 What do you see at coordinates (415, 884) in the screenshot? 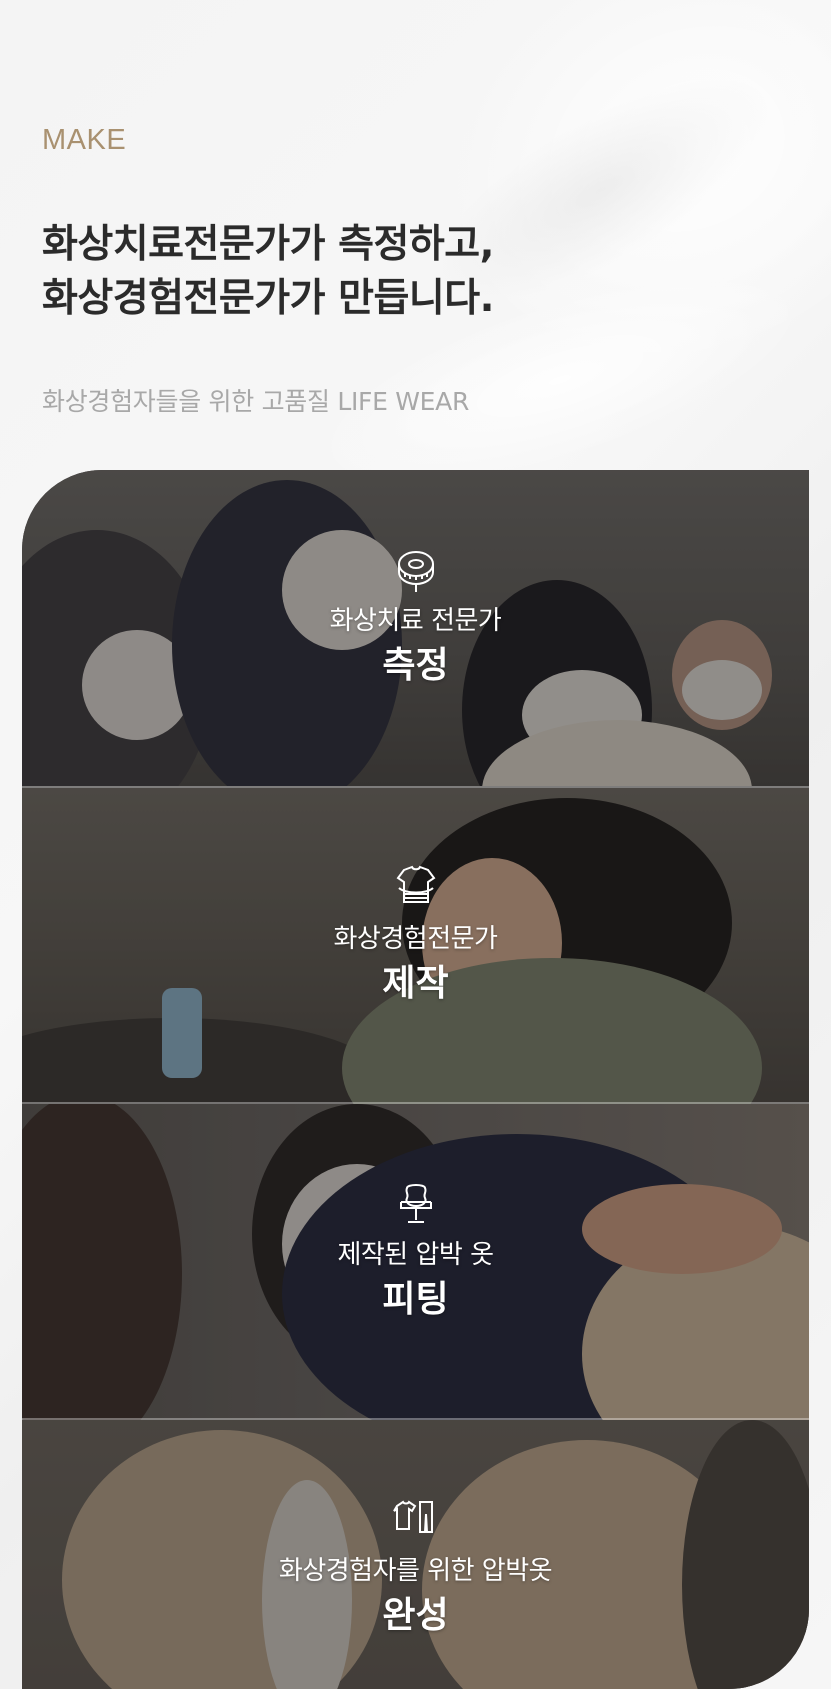
I see `garment-making-icon` at bounding box center [415, 884].